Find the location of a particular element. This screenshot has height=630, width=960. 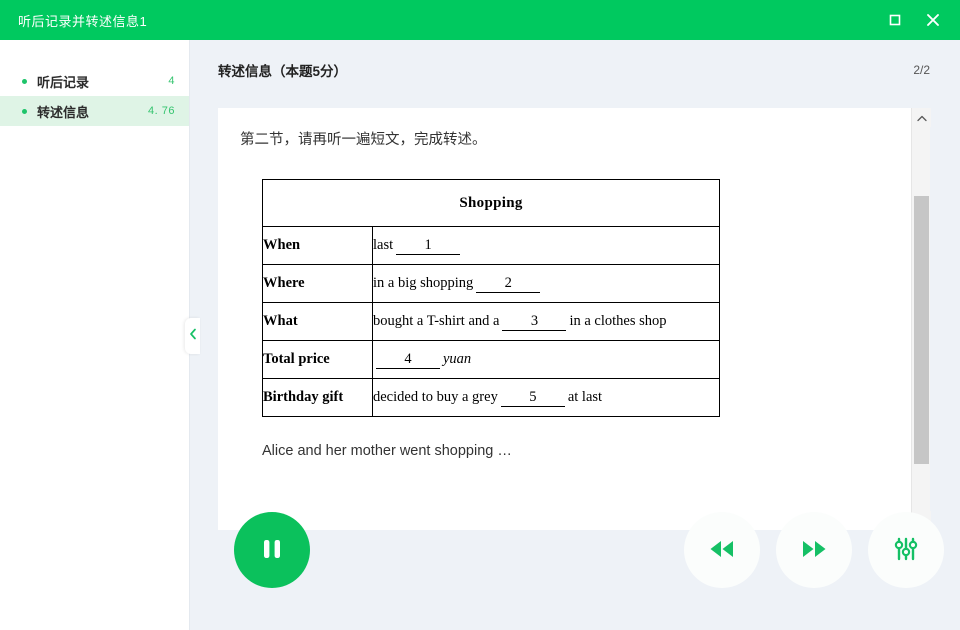

sidebar-item-listening-record: 听后记录 4 is located at coordinates (94, 81).